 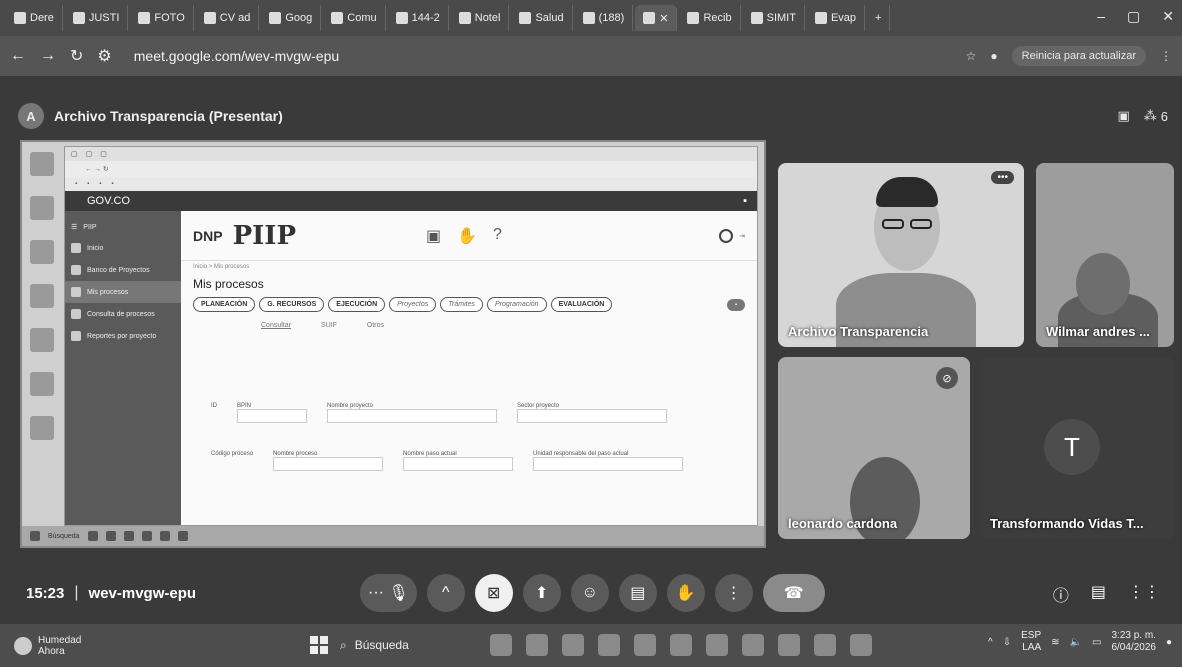 What do you see at coordinates (971, 56) in the screenshot?
I see `bookmark-star-icon: ☆` at bounding box center [971, 56].